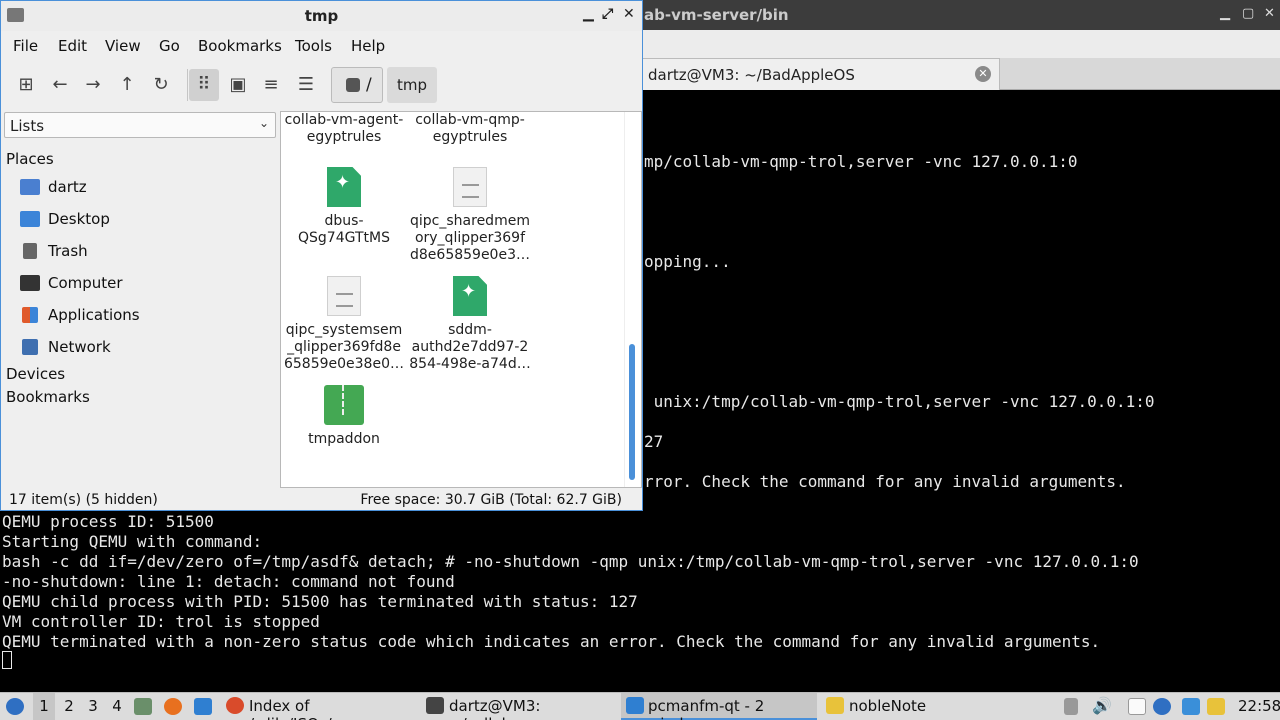 This screenshot has height=720, width=1280. Describe the element at coordinates (238, 85) in the screenshot. I see `thumbnail-view-icon: ▣` at that location.